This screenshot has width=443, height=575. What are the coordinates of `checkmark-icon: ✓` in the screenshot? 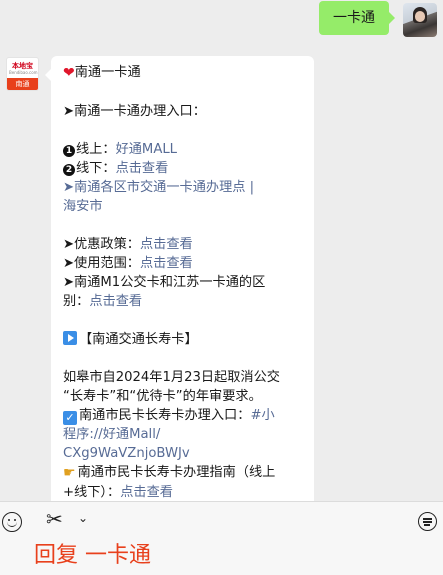 It's located at (70, 418).